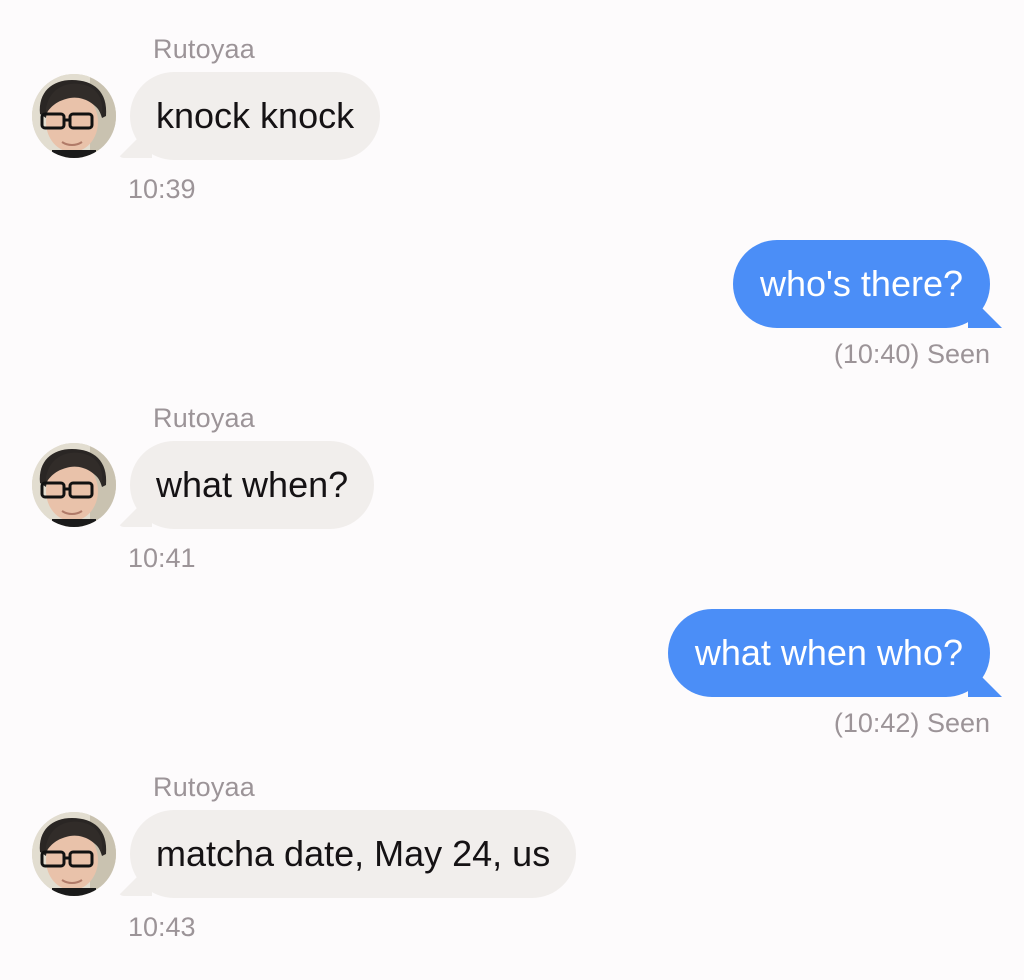 The width and height of the screenshot is (1024, 980). What do you see at coordinates (861, 284) in the screenshot?
I see `outgoing-message-bubble: who's there?` at bounding box center [861, 284].